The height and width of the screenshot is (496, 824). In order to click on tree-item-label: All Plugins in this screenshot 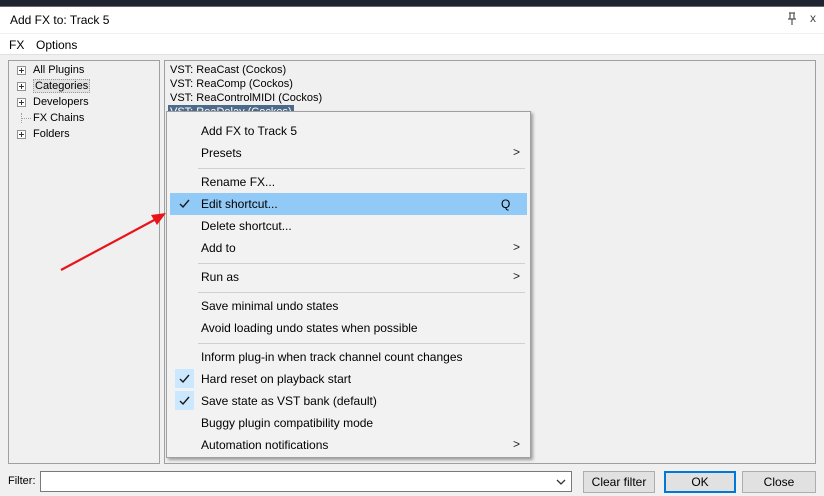, I will do `click(59, 70)`.